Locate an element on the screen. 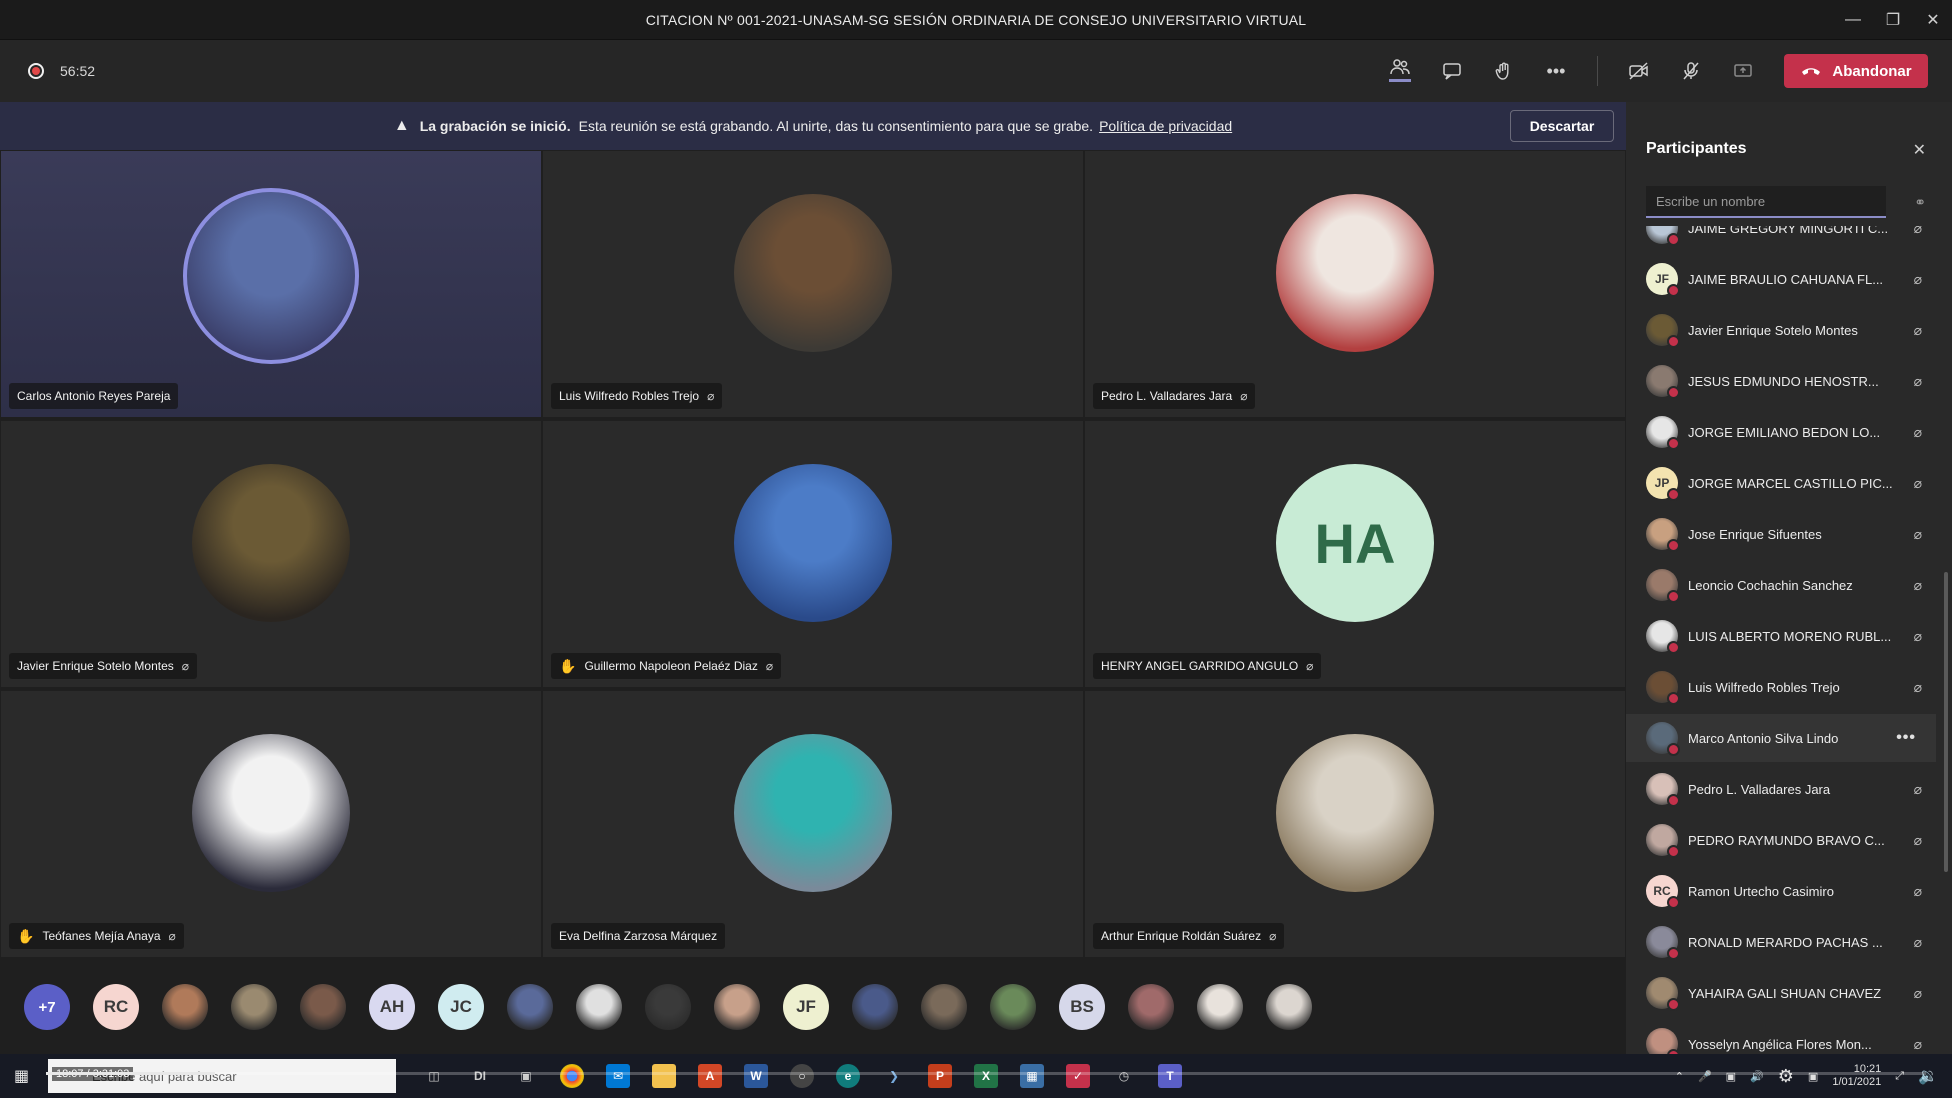  video-tile: HA HENRY ANGEL GARRIDO ANGULO ⌀ is located at coordinates (1355, 554).